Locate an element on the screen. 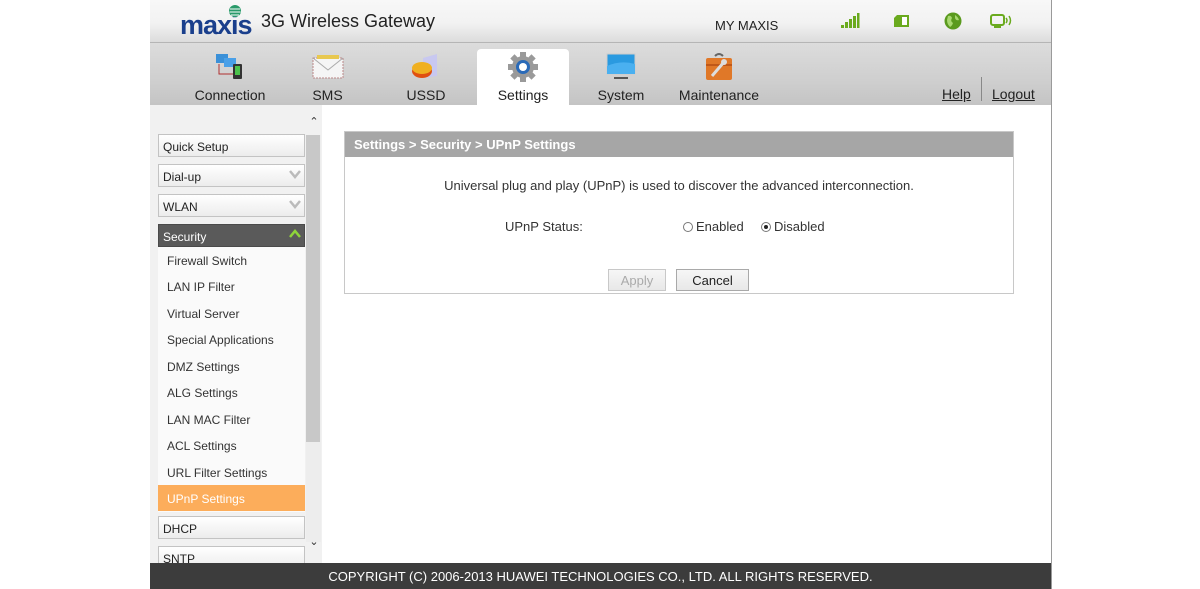 The width and height of the screenshot is (1200, 589). chevron-up-icon is located at coordinates (295, 233).